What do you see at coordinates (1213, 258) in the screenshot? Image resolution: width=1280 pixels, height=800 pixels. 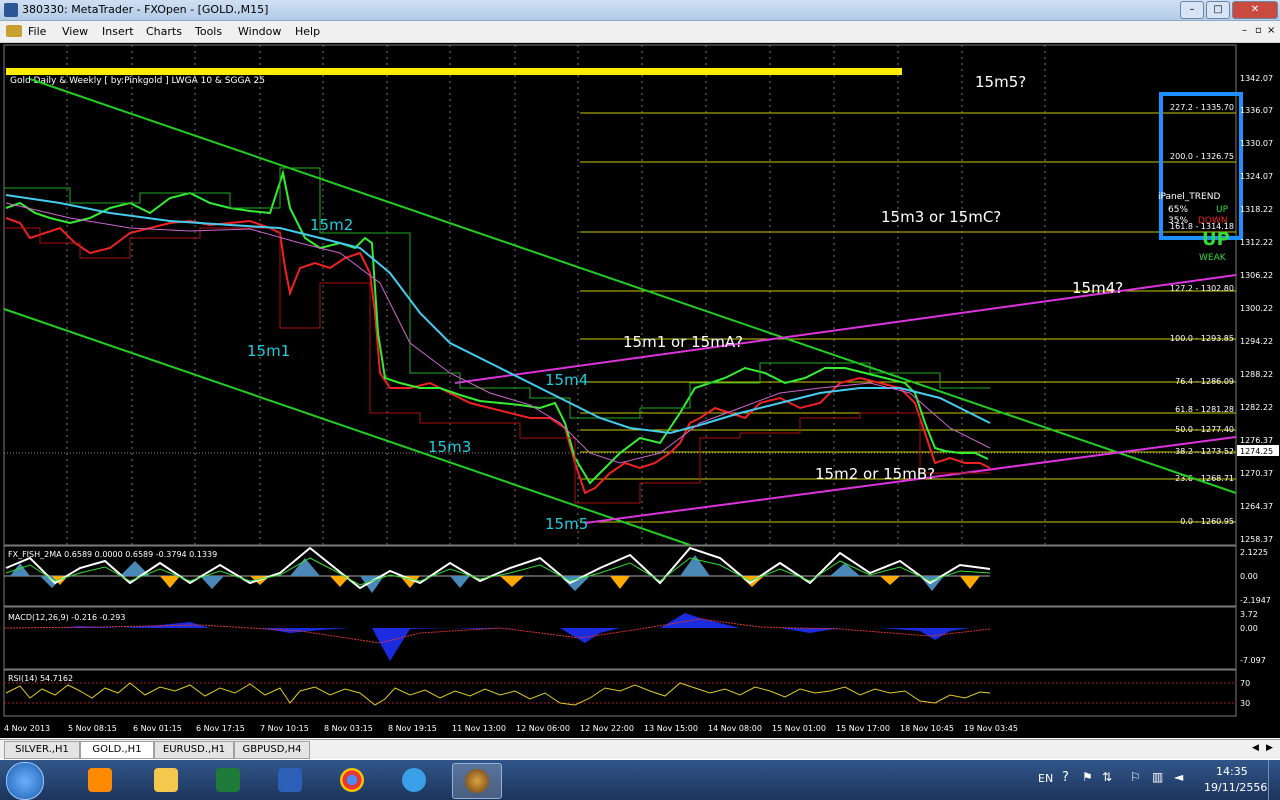 I see `ipanel-weak-label: WEAK` at bounding box center [1213, 258].